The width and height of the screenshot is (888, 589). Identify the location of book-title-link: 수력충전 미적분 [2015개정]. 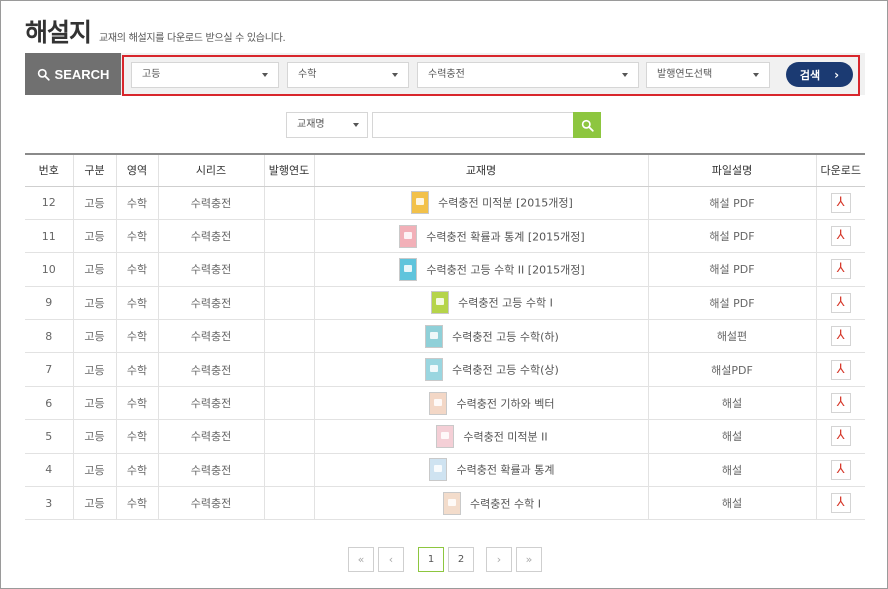
(505, 203).